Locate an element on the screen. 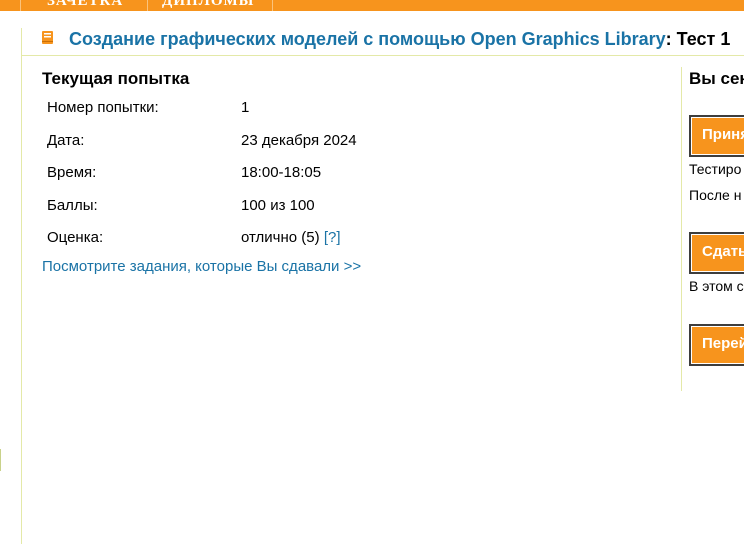 The width and height of the screenshot is (744, 544). grade-value: отлично (5) is located at coordinates (280, 237).